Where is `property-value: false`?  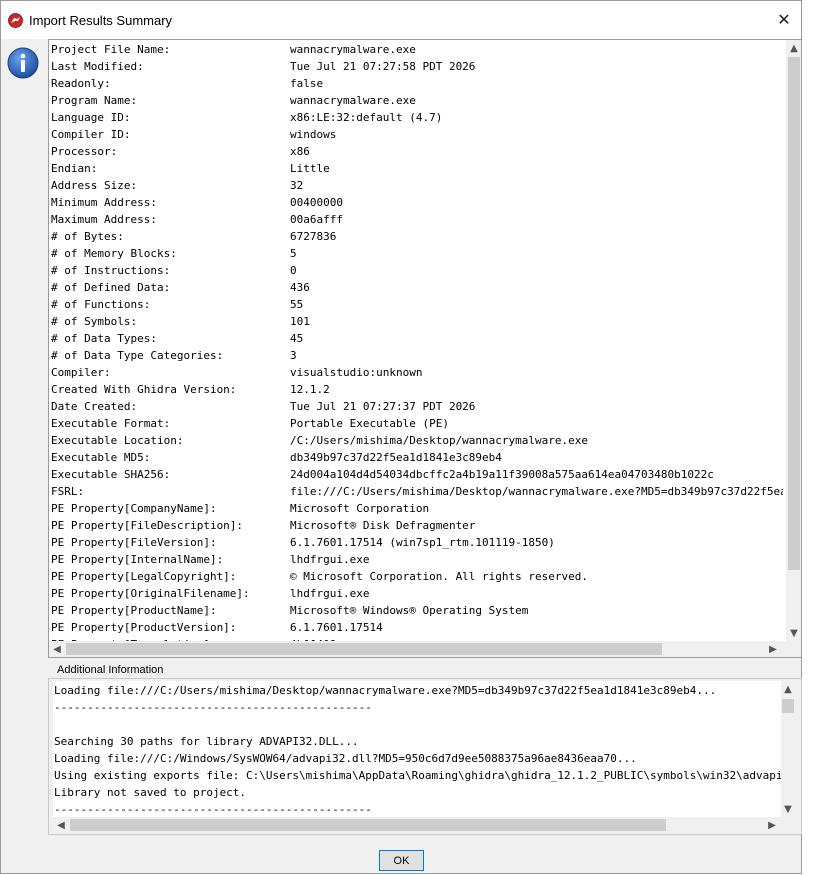 property-value: false is located at coordinates (307, 83).